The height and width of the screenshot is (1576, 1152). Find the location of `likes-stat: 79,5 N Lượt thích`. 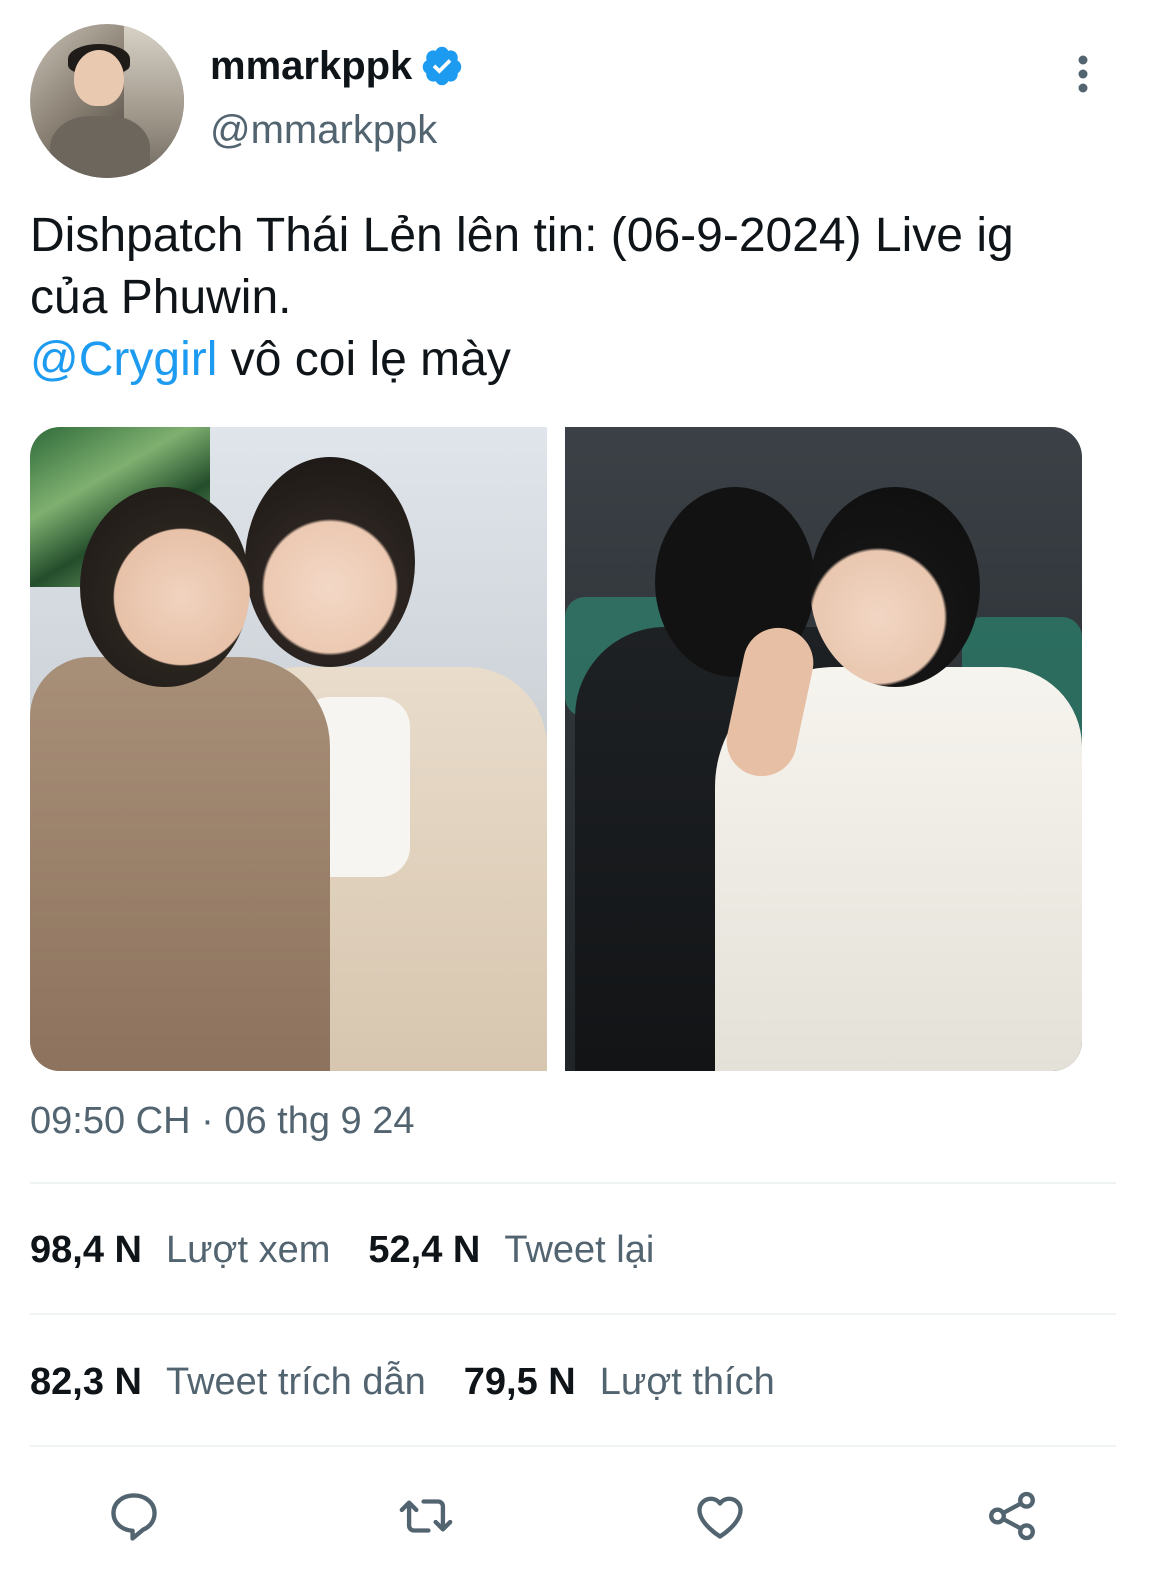

likes-stat: 79,5 N Lượt thích is located at coordinates (619, 1382).